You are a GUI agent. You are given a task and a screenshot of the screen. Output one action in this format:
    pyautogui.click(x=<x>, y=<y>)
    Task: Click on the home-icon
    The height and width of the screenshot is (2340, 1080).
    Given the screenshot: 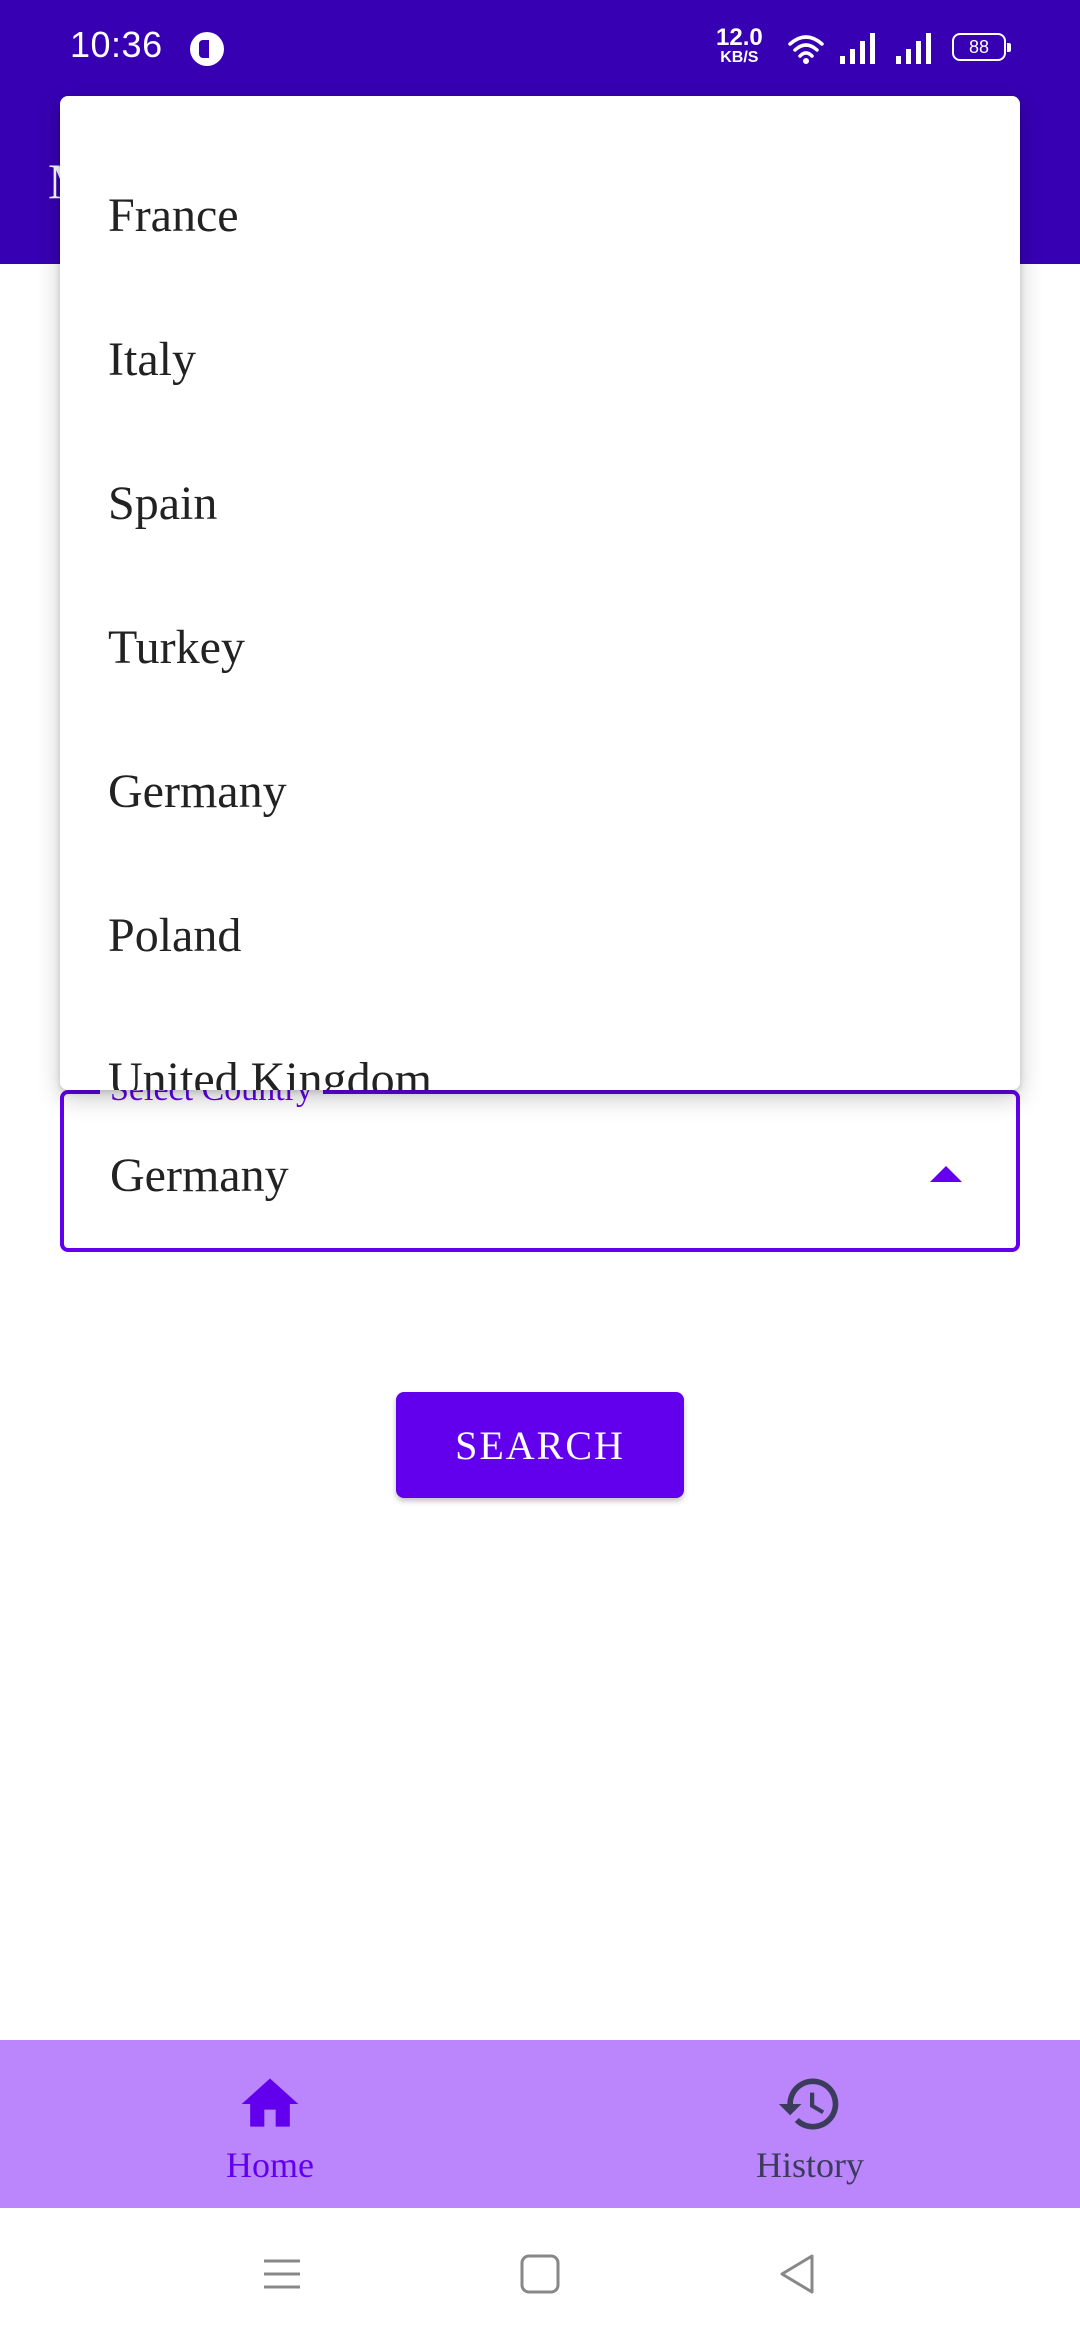 What is the action you would take?
    pyautogui.click(x=270, y=2102)
    